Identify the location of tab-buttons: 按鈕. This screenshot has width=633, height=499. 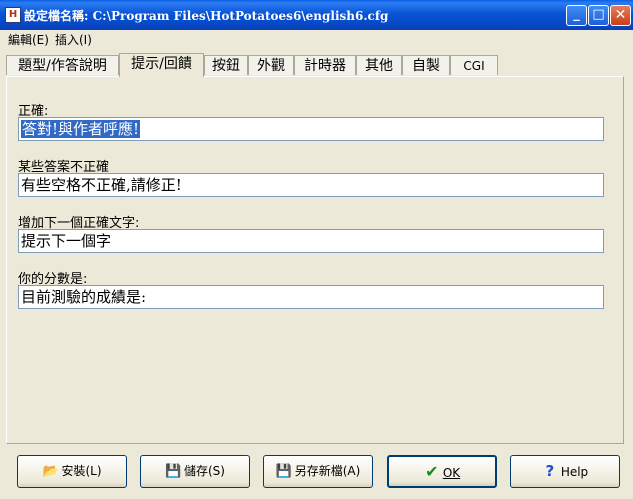
(226, 65).